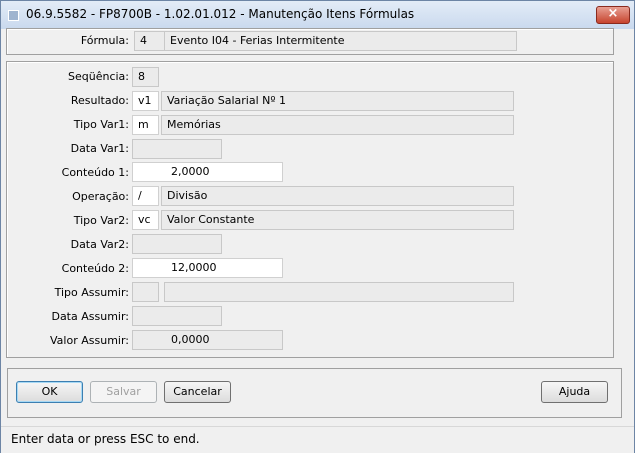 This screenshot has width=635, height=453. What do you see at coordinates (339, 292) in the screenshot?
I see `tipo-assumir-description-field` at bounding box center [339, 292].